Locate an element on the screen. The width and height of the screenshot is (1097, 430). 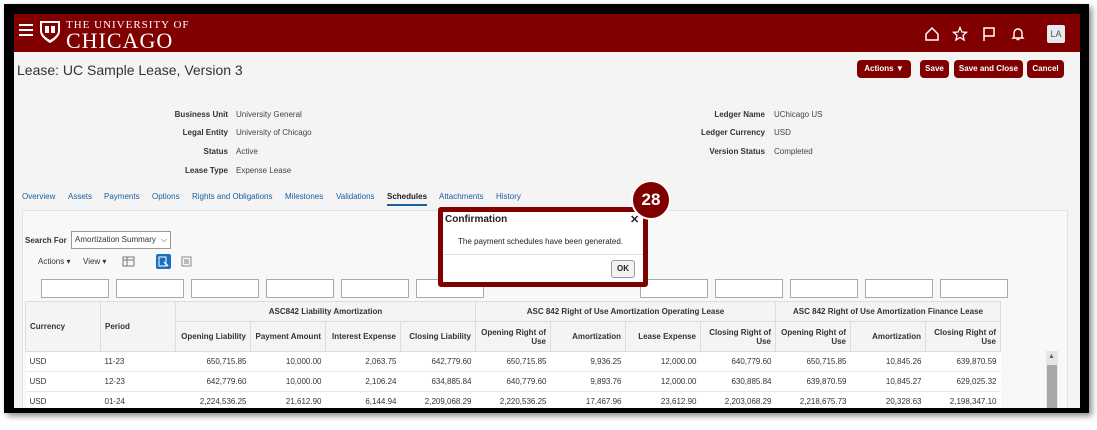
user-avatar: LA is located at coordinates (1056, 34).